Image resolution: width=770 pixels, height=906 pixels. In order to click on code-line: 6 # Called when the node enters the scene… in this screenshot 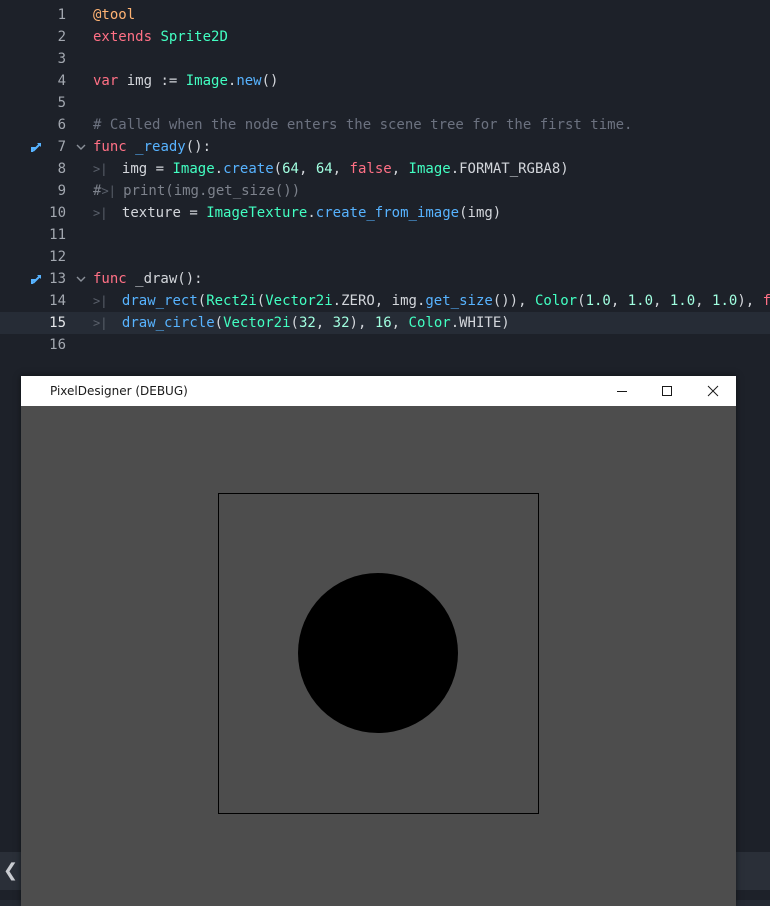, I will do `click(385, 125)`.